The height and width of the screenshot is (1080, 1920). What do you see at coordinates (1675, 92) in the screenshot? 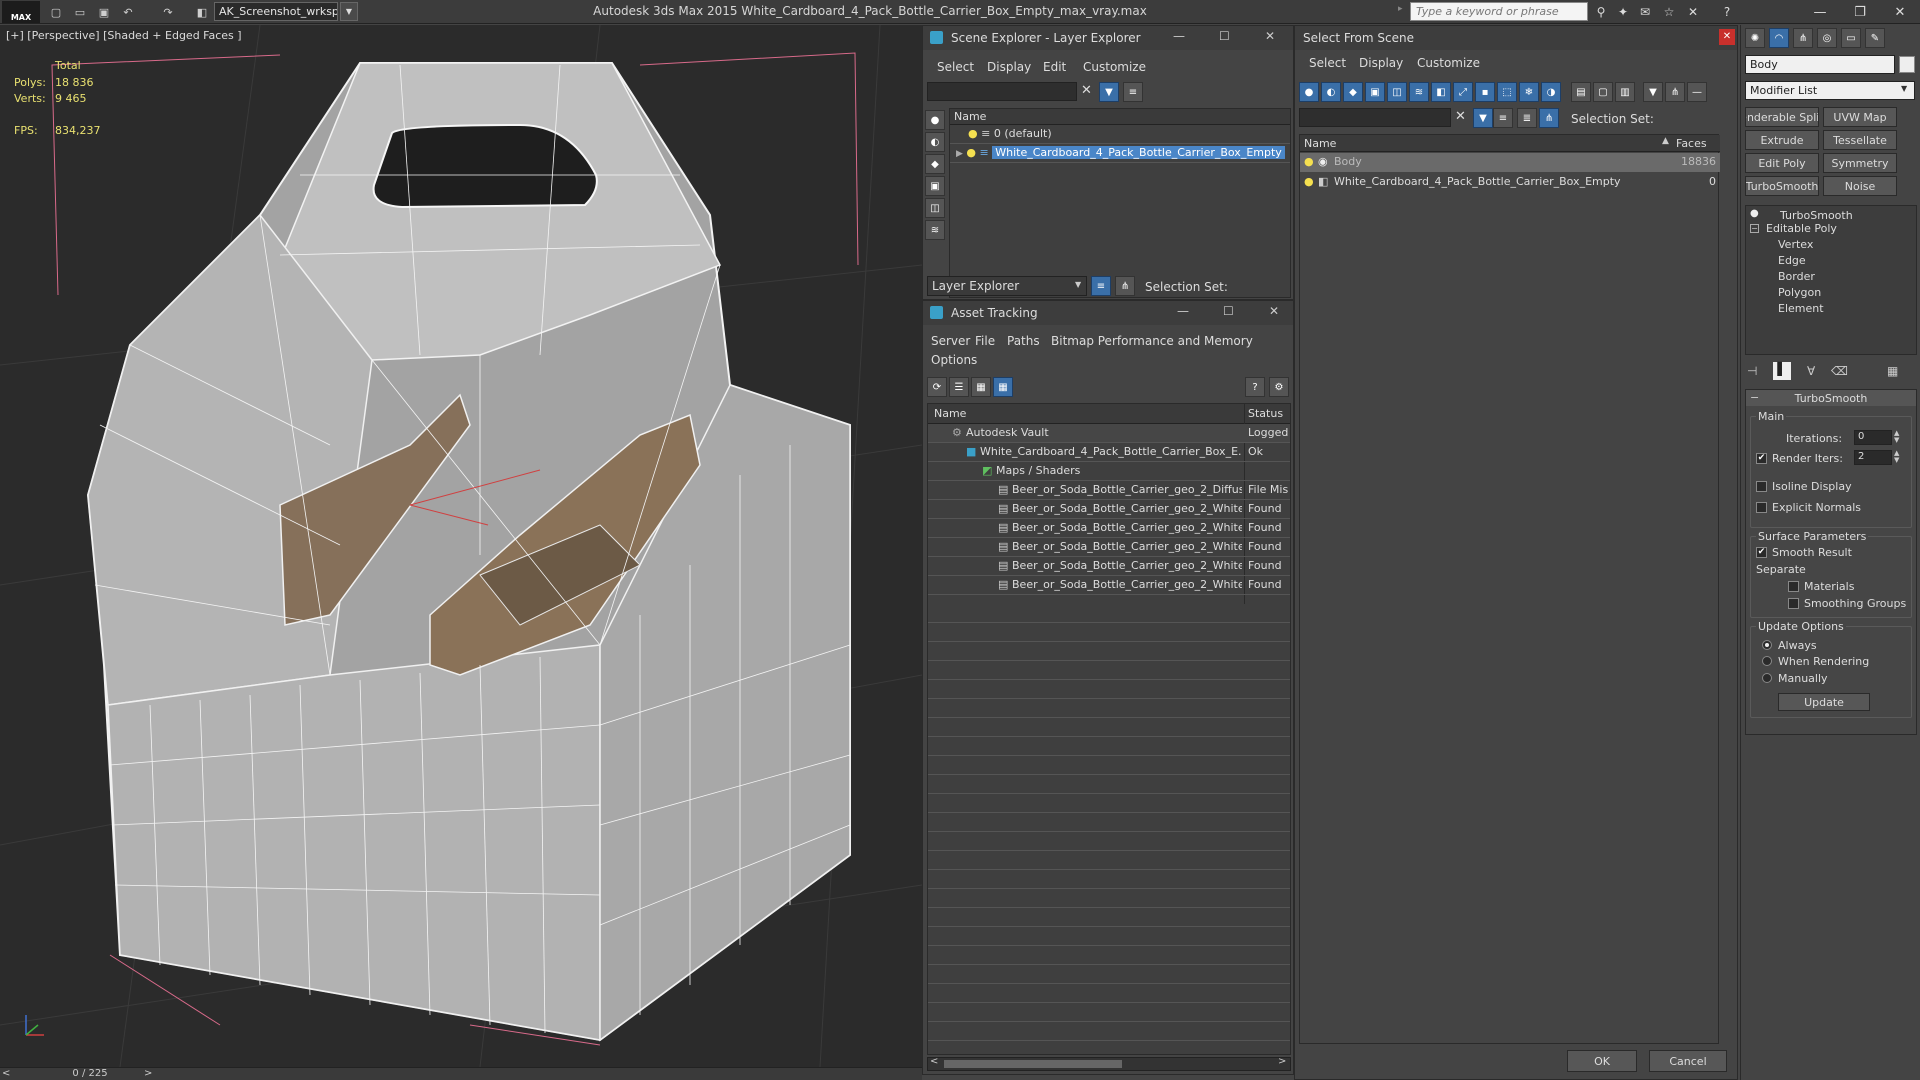
I see `hierarchy-filter-icon: ⋔` at bounding box center [1675, 92].